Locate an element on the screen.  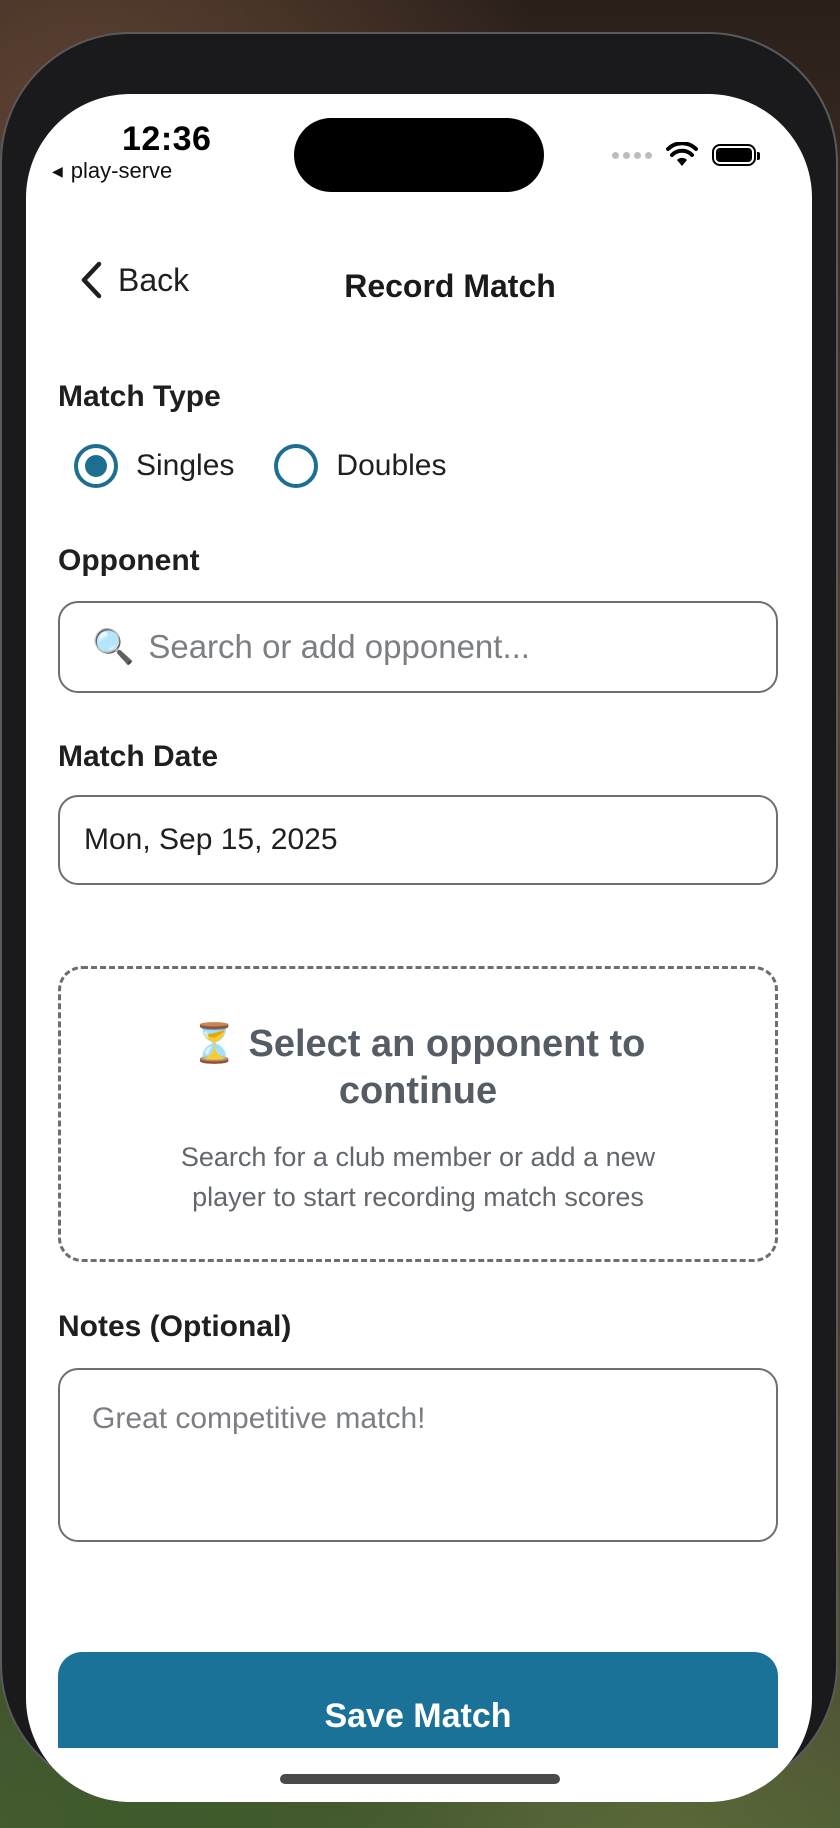
back-app-label: play-serve is located at coordinates (121, 170).